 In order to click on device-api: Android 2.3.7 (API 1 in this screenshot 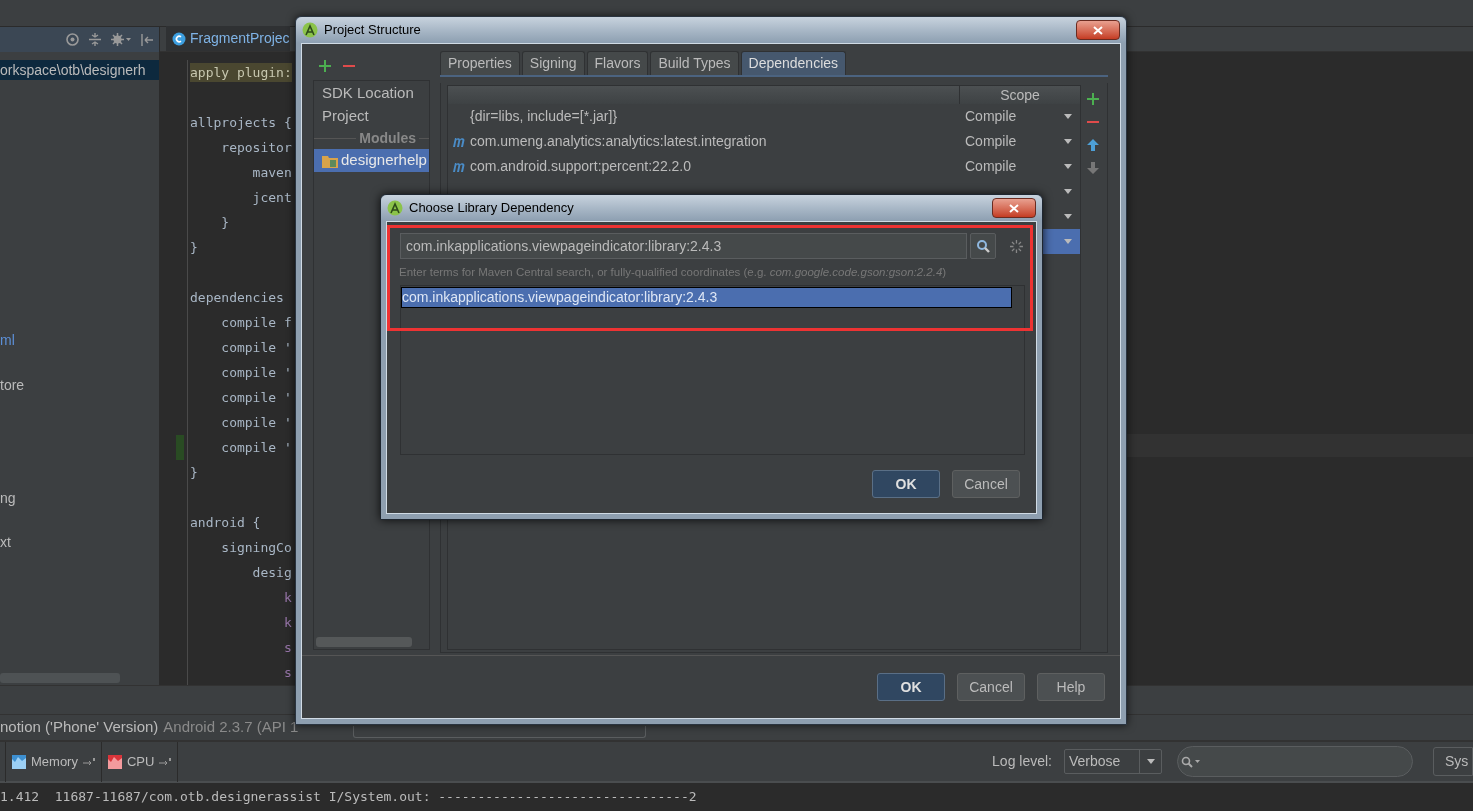, I will do `click(231, 727)`.